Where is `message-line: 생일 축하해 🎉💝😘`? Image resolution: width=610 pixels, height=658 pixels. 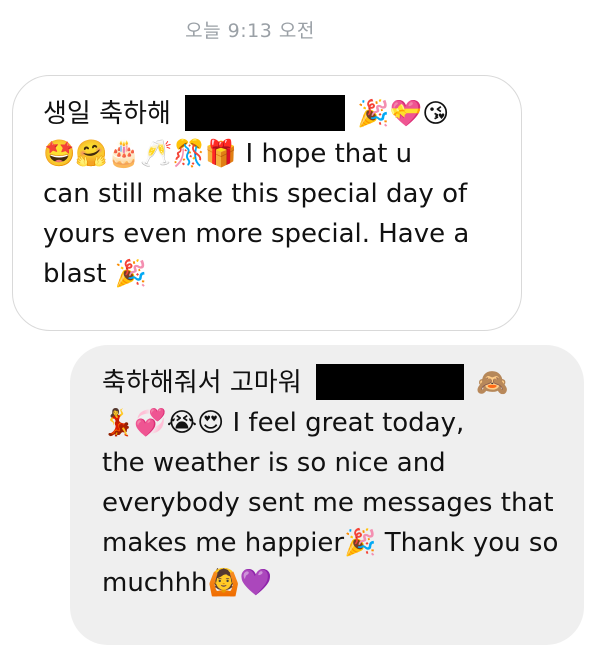
message-line: 생일 축하해 🎉💝😘 is located at coordinates (269, 114).